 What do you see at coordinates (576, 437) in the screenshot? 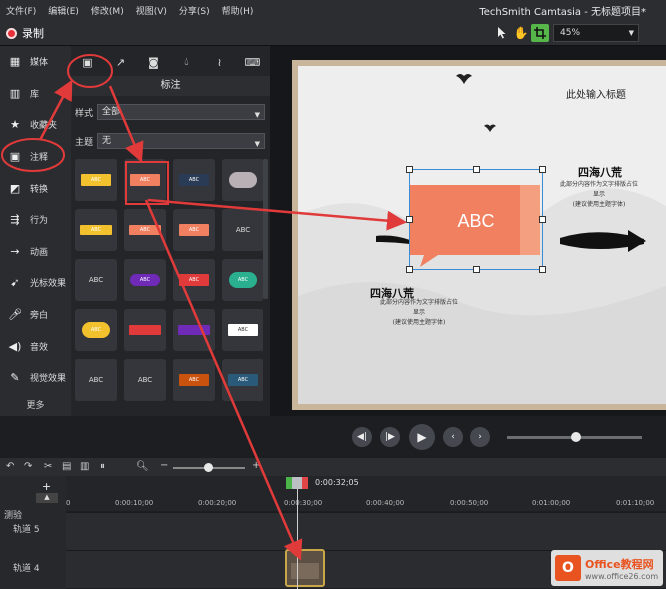
I see `scrub-knob` at bounding box center [576, 437].